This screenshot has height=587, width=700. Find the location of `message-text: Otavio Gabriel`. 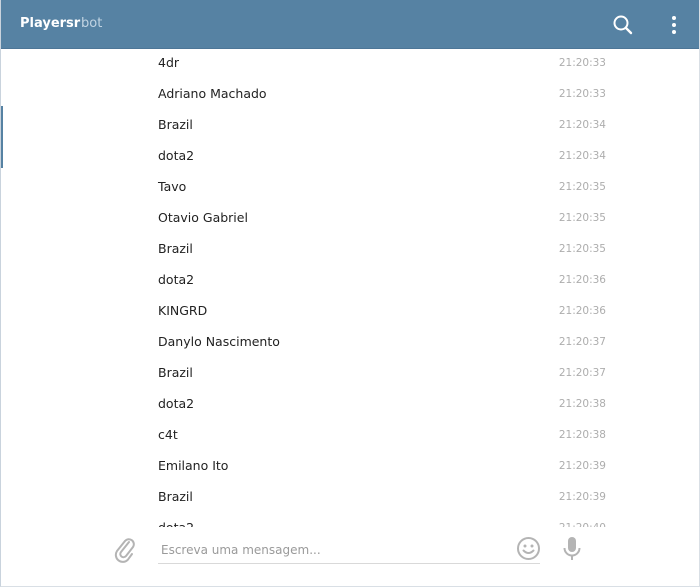

message-text: Otavio Gabriel is located at coordinates (203, 217).